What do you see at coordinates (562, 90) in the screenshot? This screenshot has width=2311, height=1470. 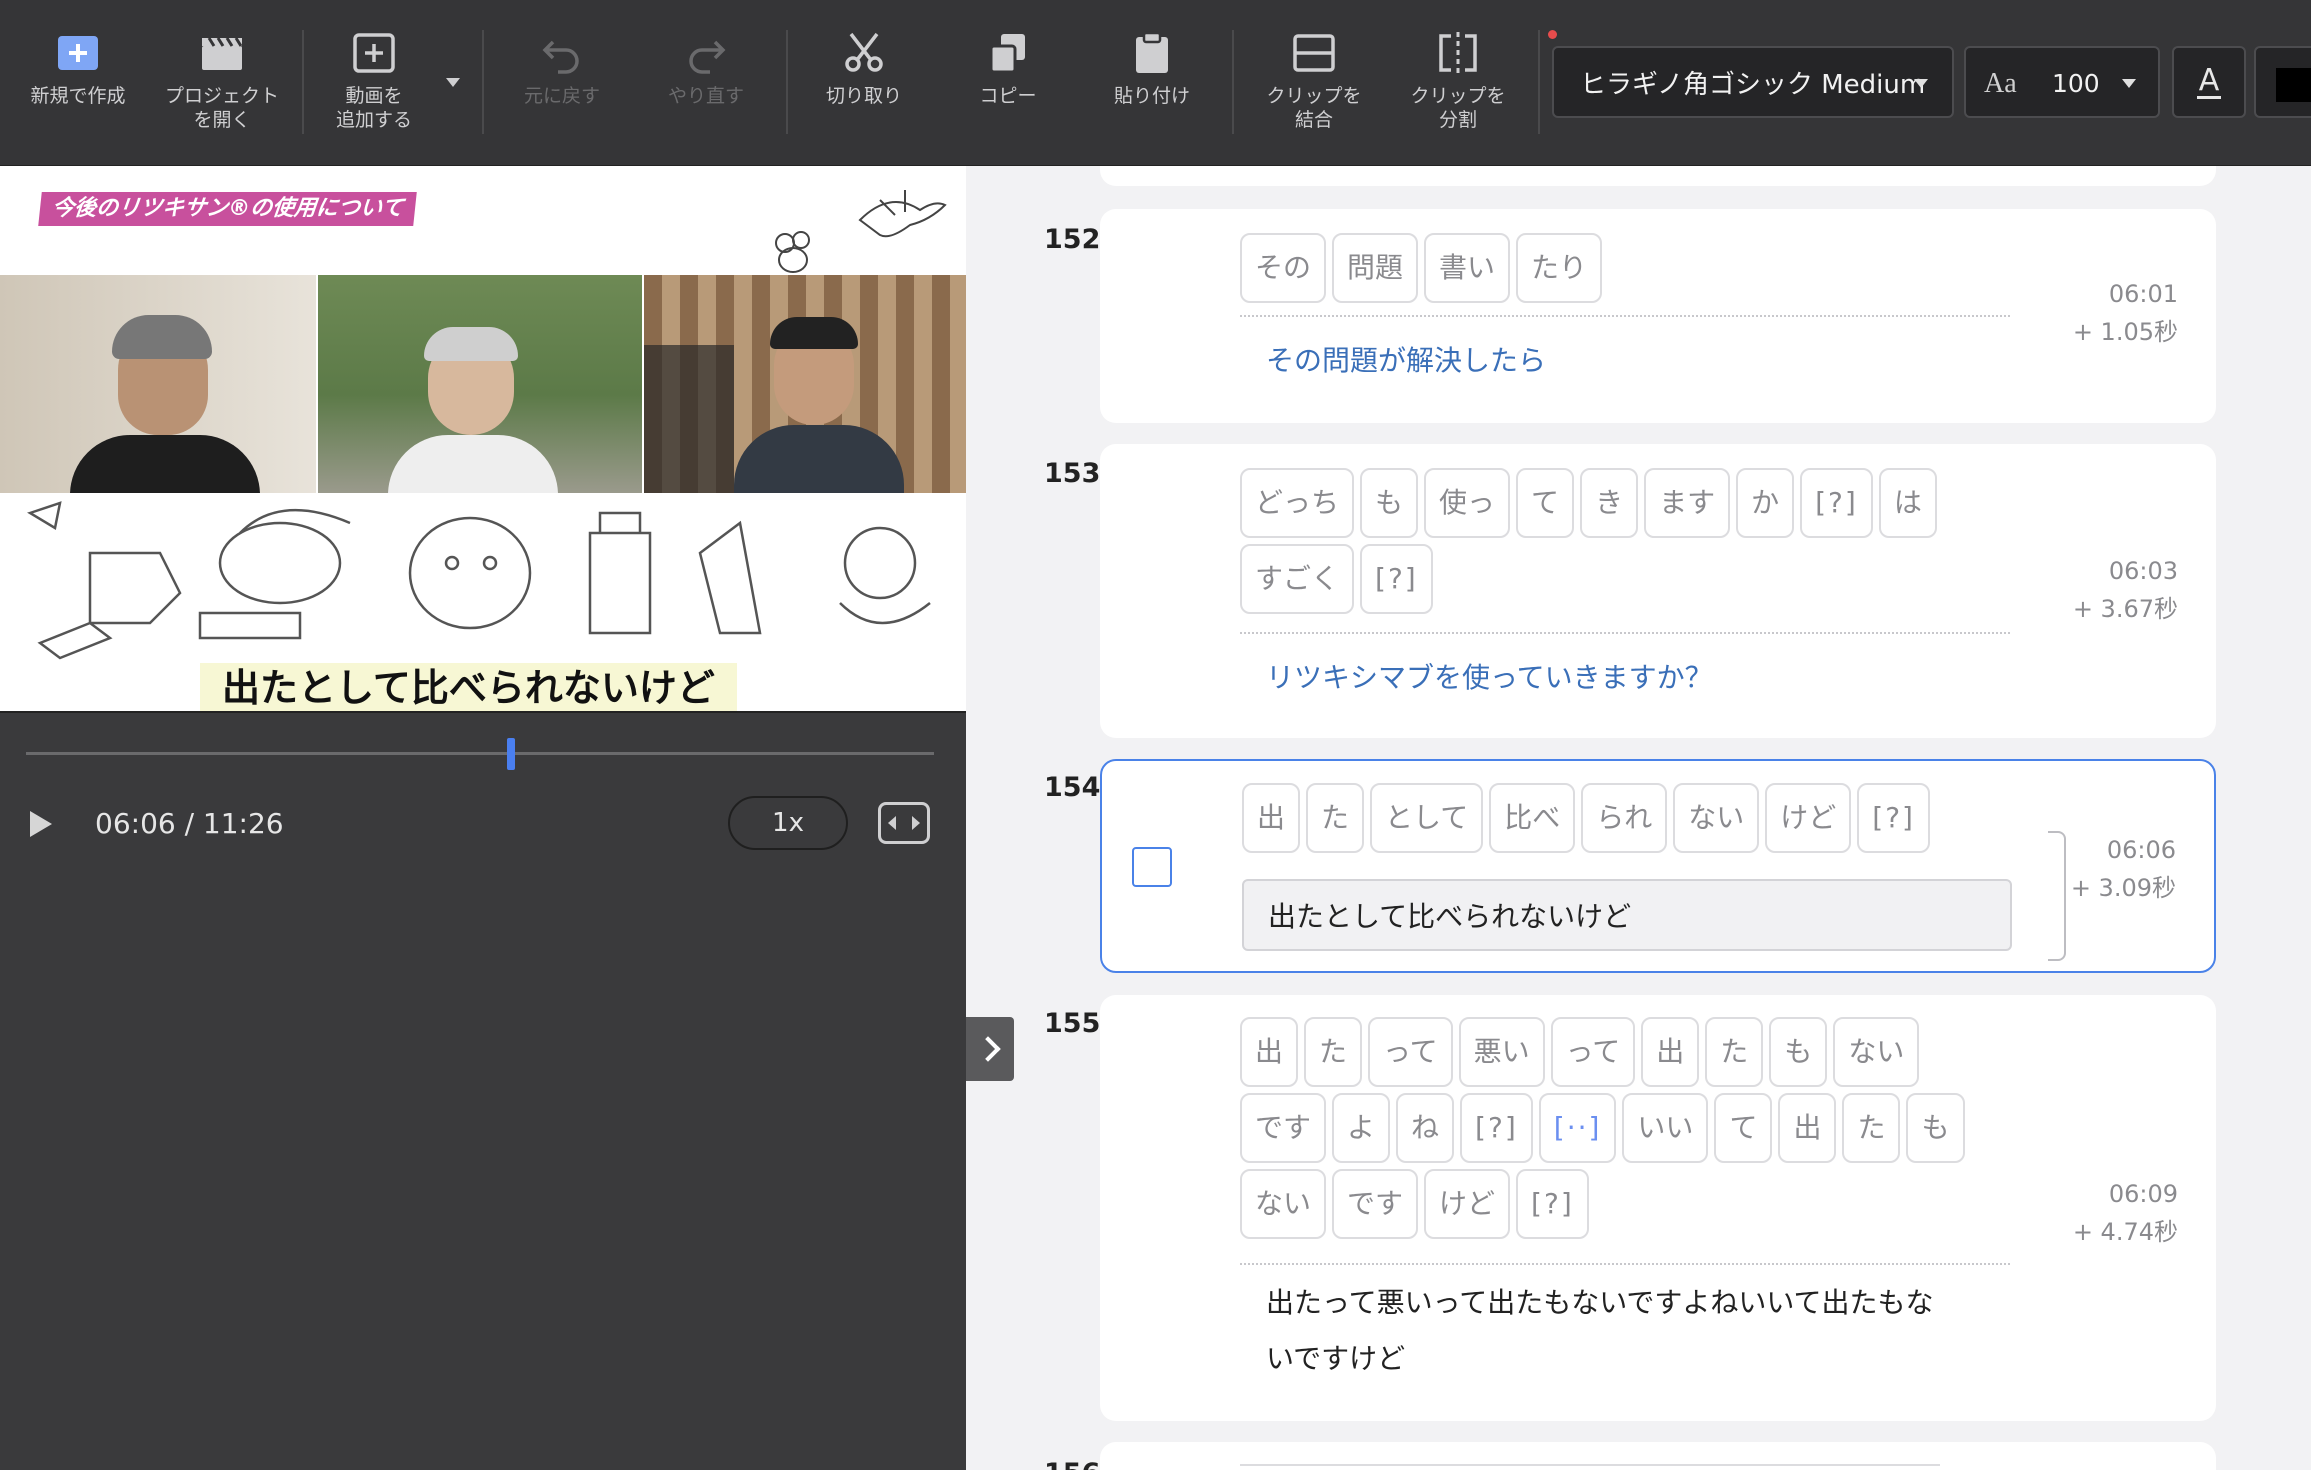 I see `undo-button: 元に戻す` at bounding box center [562, 90].